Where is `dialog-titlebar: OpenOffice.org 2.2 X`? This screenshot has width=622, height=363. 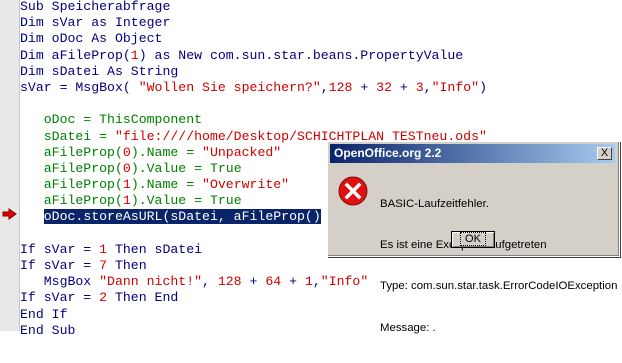
dialog-titlebar: OpenOffice.org 2.2 X is located at coordinates (472, 153).